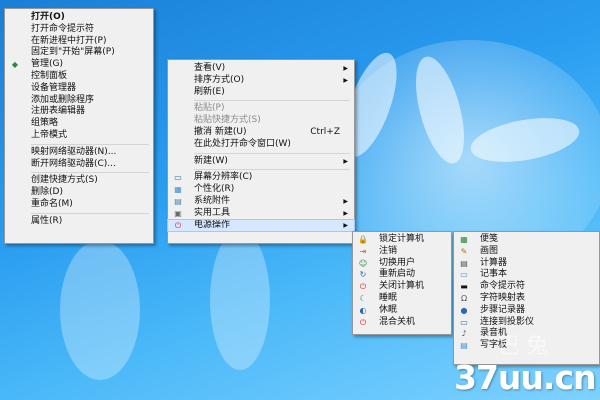 The image size is (600, 400). Describe the element at coordinates (363, 287) in the screenshot. I see `shutdown-icon: ⏻` at that location.